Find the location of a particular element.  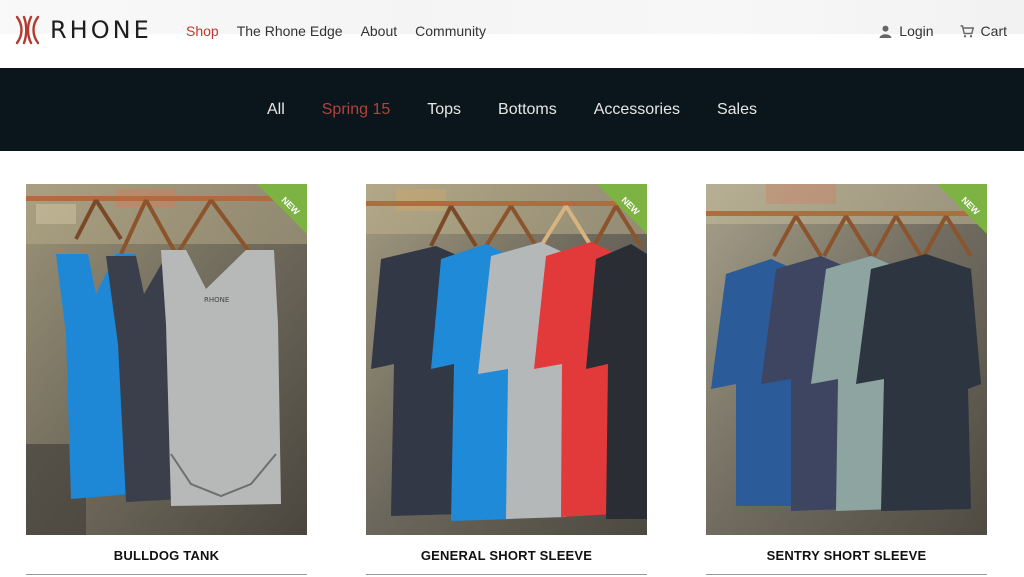

cart-label: Cart is located at coordinates (993, 31).